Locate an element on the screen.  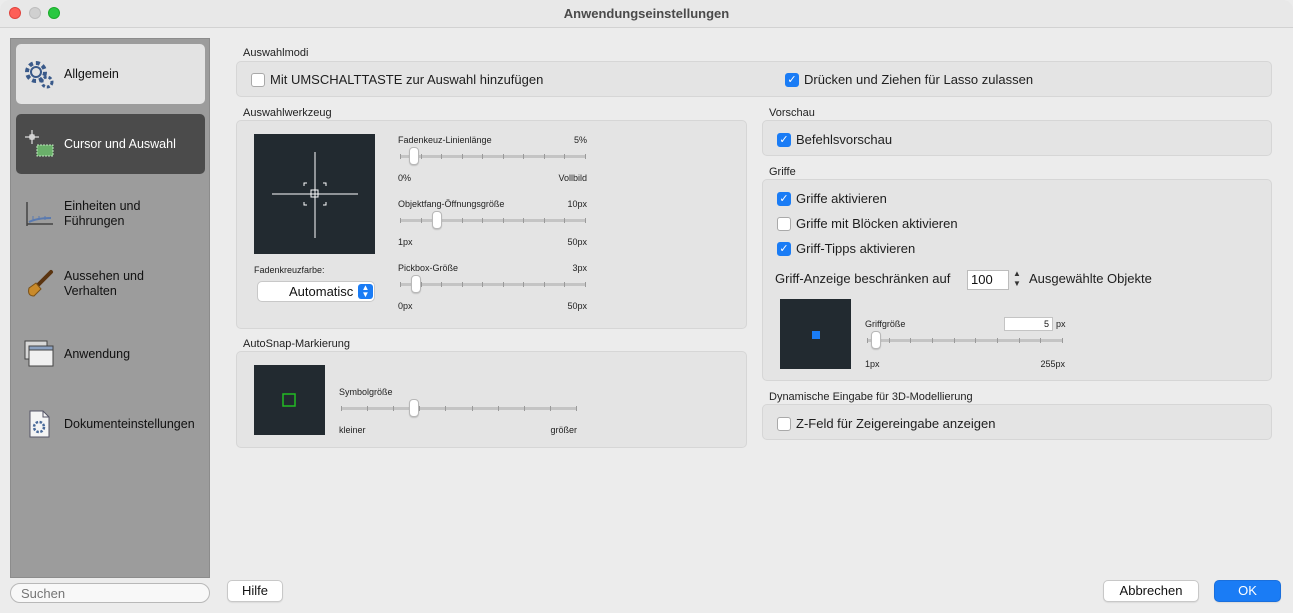
symbol-size-label: Symbolgröße is located at coordinates (366, 392).